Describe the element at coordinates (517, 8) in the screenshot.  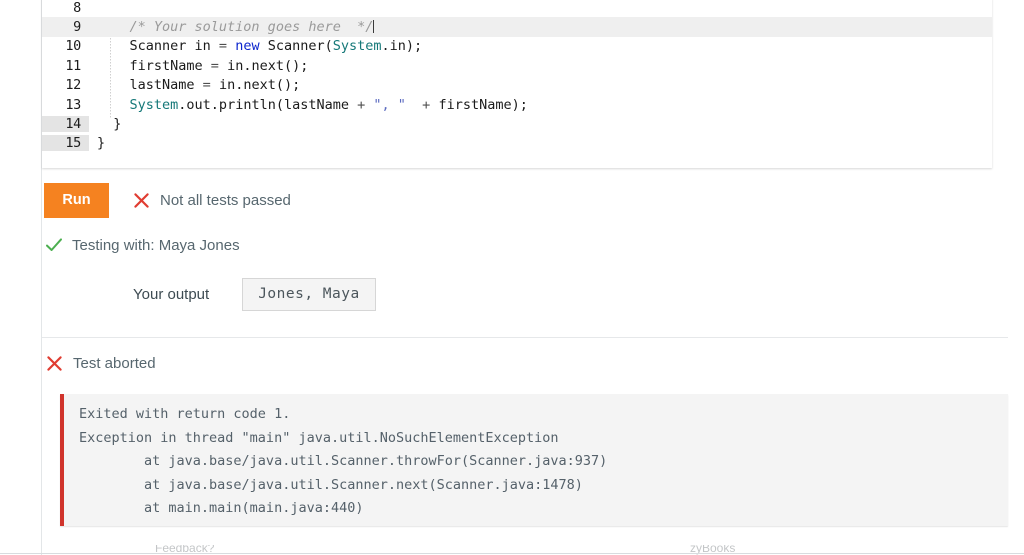
I see `code-line: 8` at that location.